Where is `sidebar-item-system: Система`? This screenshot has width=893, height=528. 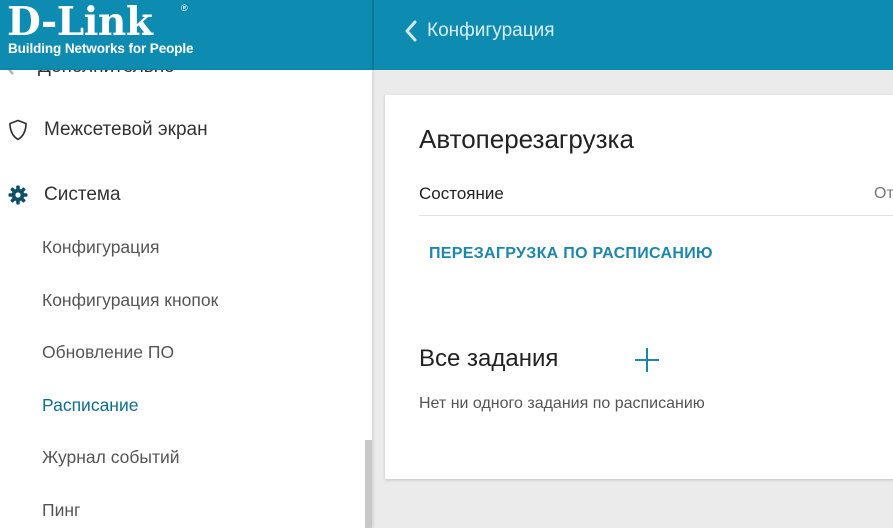 sidebar-item-system: Система is located at coordinates (60, 195).